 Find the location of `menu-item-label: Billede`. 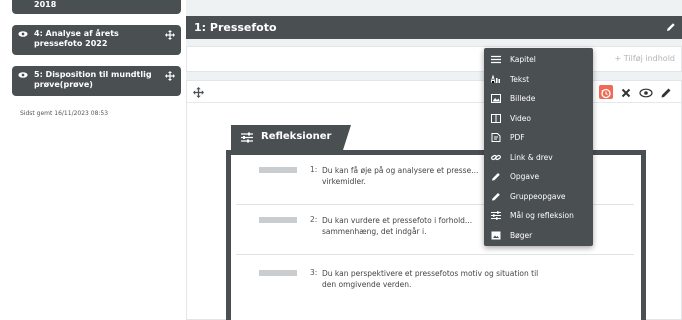

menu-item-label: Billede is located at coordinates (523, 98).